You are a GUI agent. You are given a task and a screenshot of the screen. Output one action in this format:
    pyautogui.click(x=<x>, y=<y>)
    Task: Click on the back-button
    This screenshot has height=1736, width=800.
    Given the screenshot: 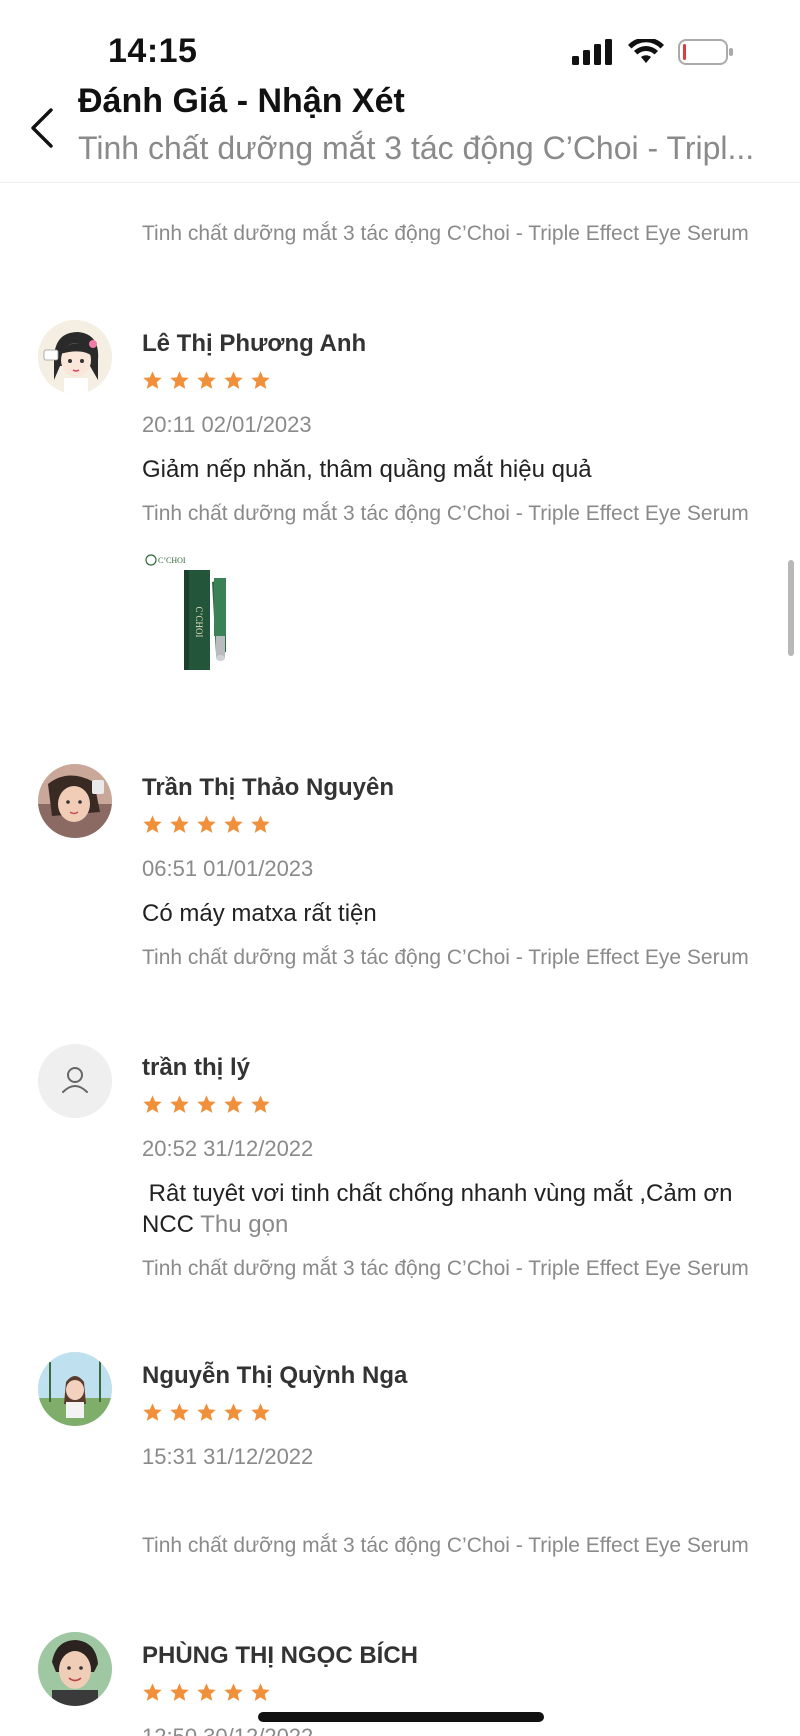 What is the action you would take?
    pyautogui.click(x=42, y=130)
    